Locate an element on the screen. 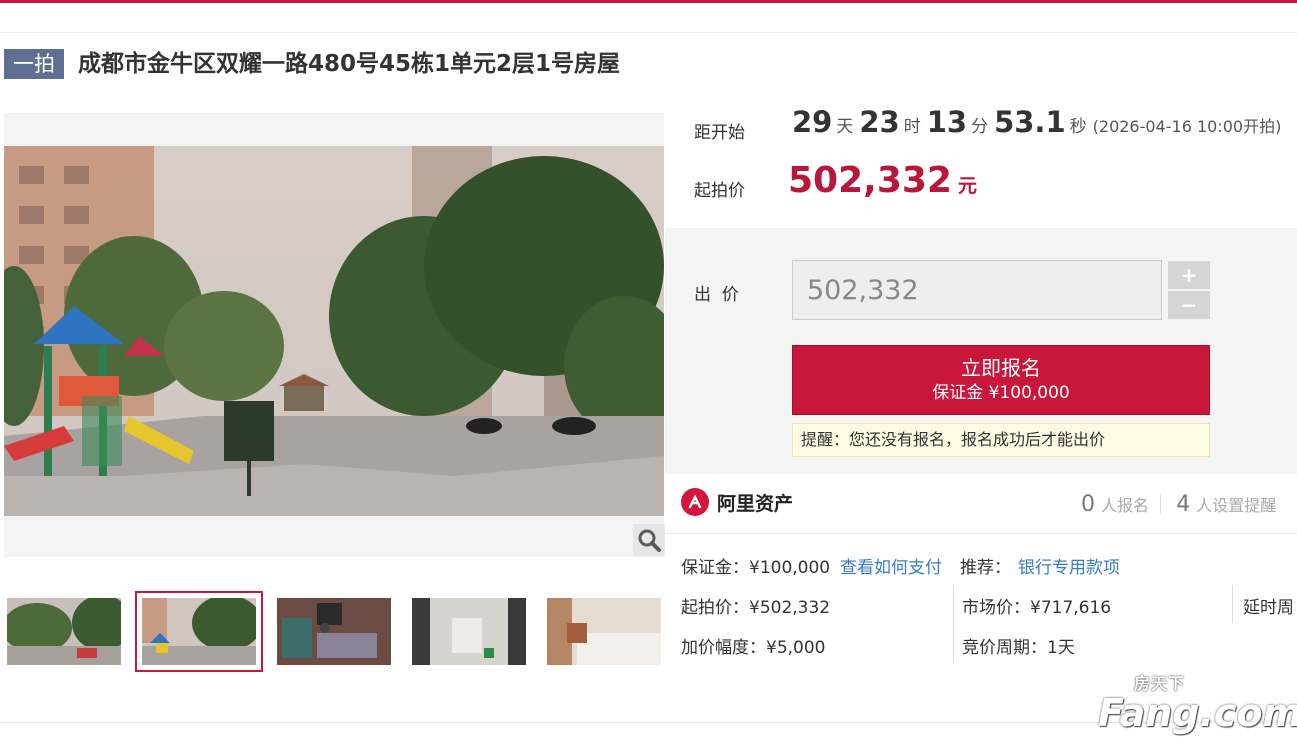 The image size is (1297, 739). signup-count: 0 is located at coordinates (1088, 504).